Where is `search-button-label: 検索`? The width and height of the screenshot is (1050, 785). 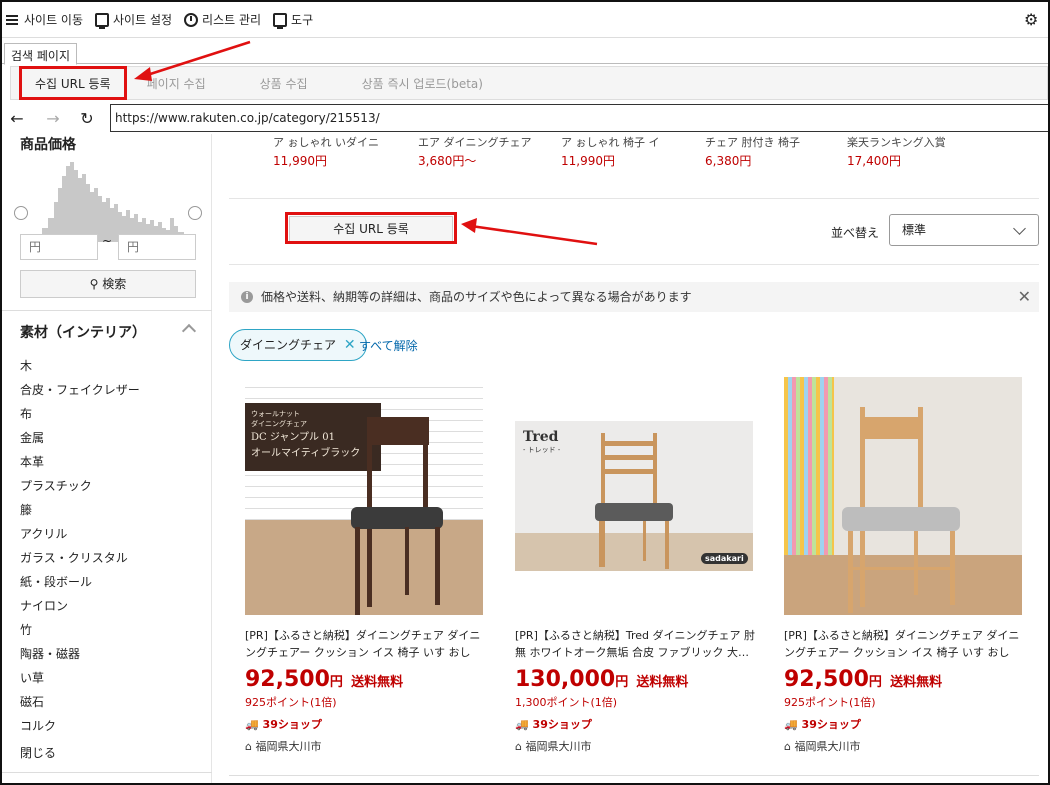
search-button-label: 検索 is located at coordinates (114, 284).